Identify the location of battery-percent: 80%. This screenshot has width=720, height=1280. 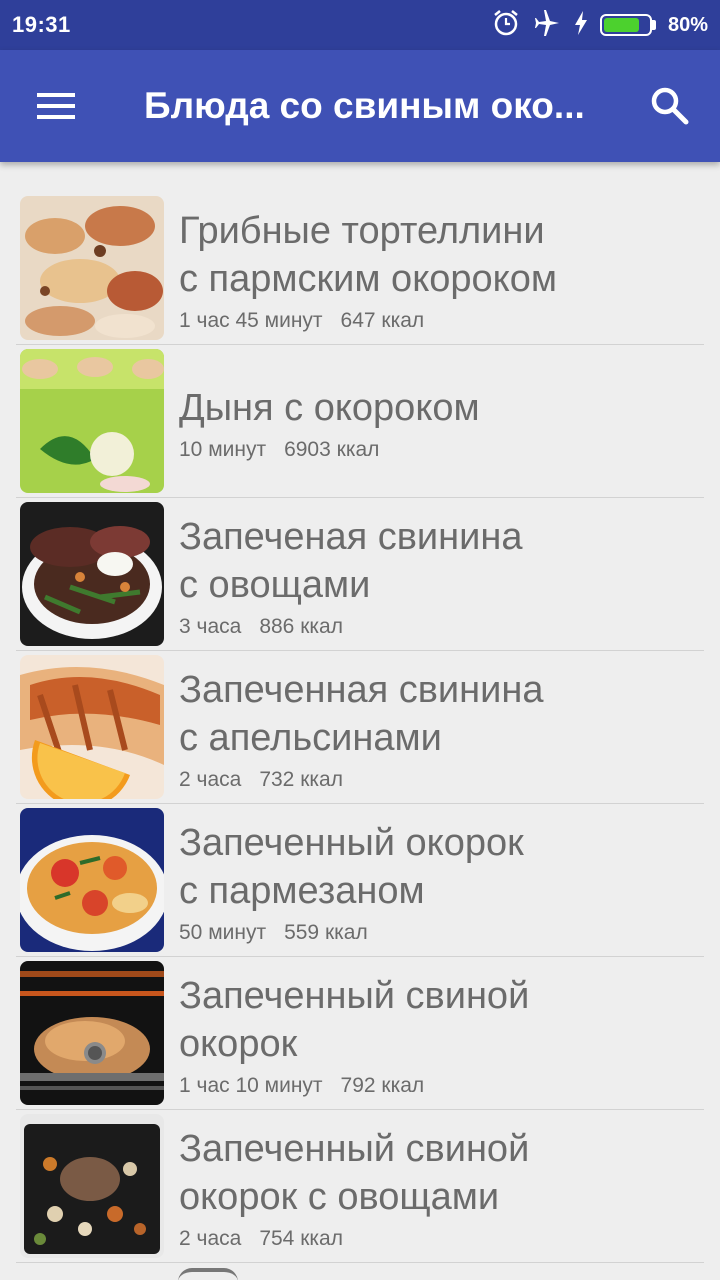
(687, 24).